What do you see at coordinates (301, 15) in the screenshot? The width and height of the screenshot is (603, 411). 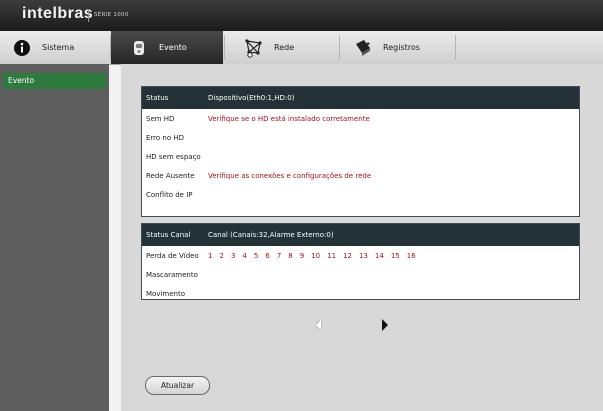 I see `title-bar: intelbras SÉRIE 1000` at bounding box center [301, 15].